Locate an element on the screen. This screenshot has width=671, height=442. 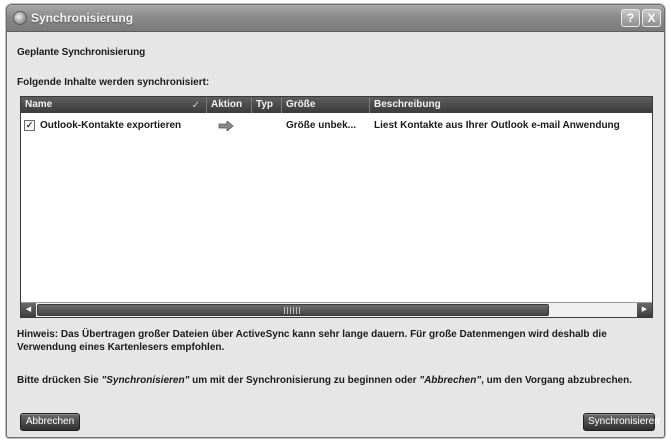
item-checkbox: ✓ is located at coordinates (29, 125).